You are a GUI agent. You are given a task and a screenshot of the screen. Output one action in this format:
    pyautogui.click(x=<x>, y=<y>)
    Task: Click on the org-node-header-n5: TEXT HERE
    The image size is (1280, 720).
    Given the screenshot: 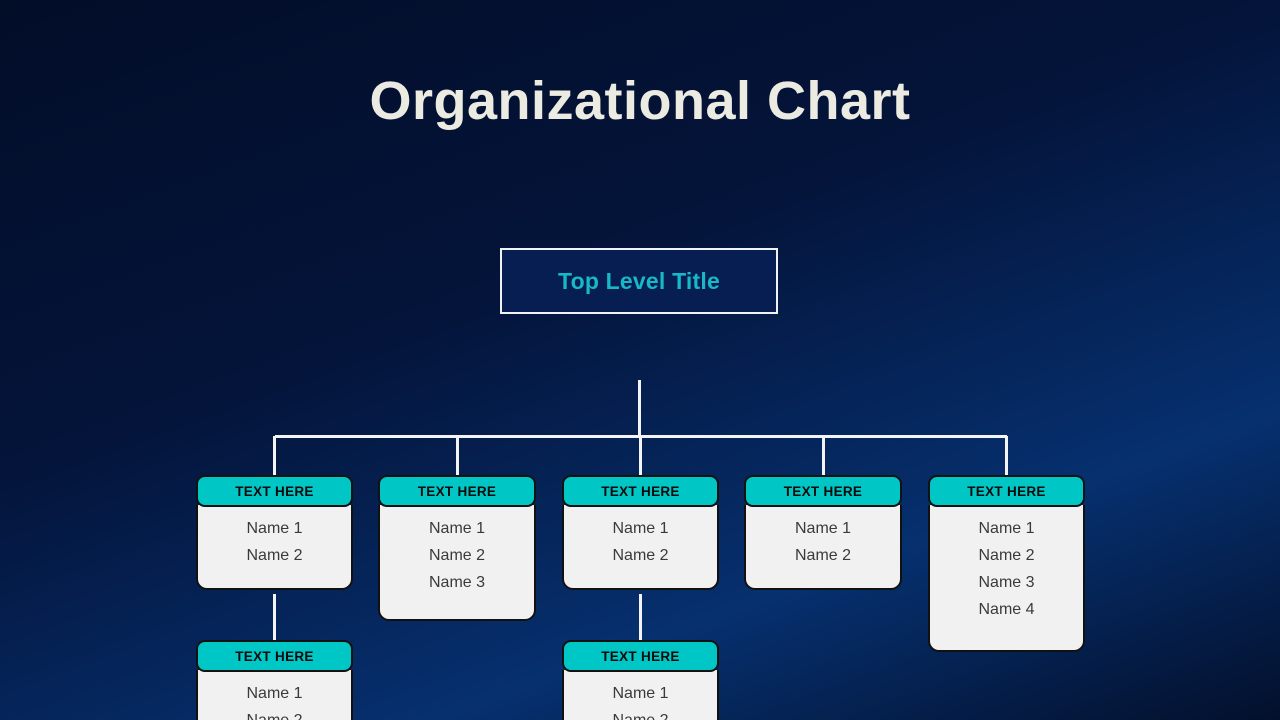 What is the action you would take?
    pyautogui.click(x=1006, y=491)
    